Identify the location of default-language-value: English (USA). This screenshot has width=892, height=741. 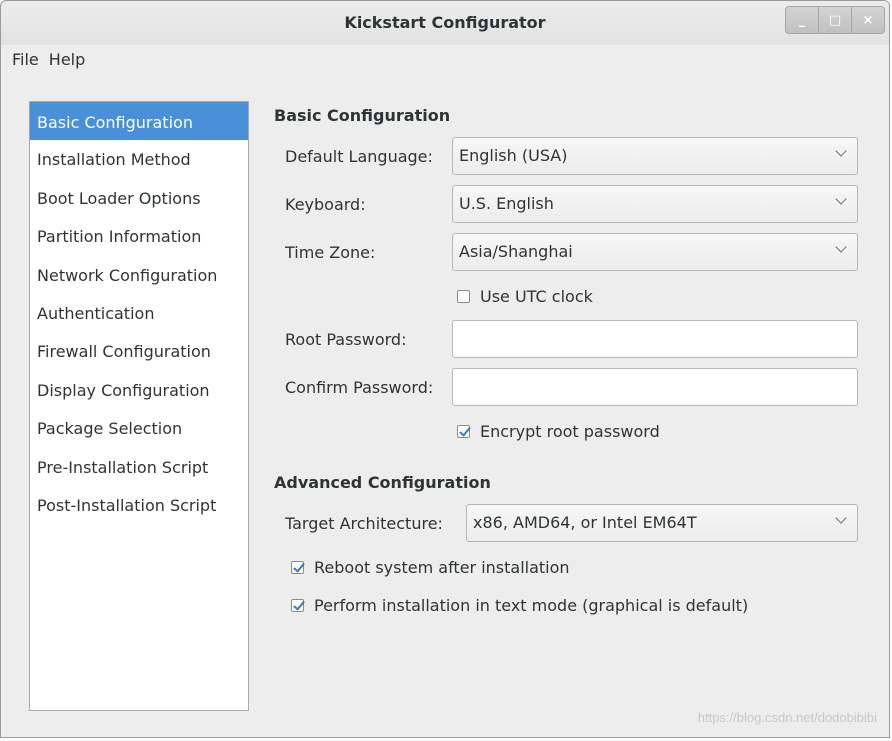
(513, 155).